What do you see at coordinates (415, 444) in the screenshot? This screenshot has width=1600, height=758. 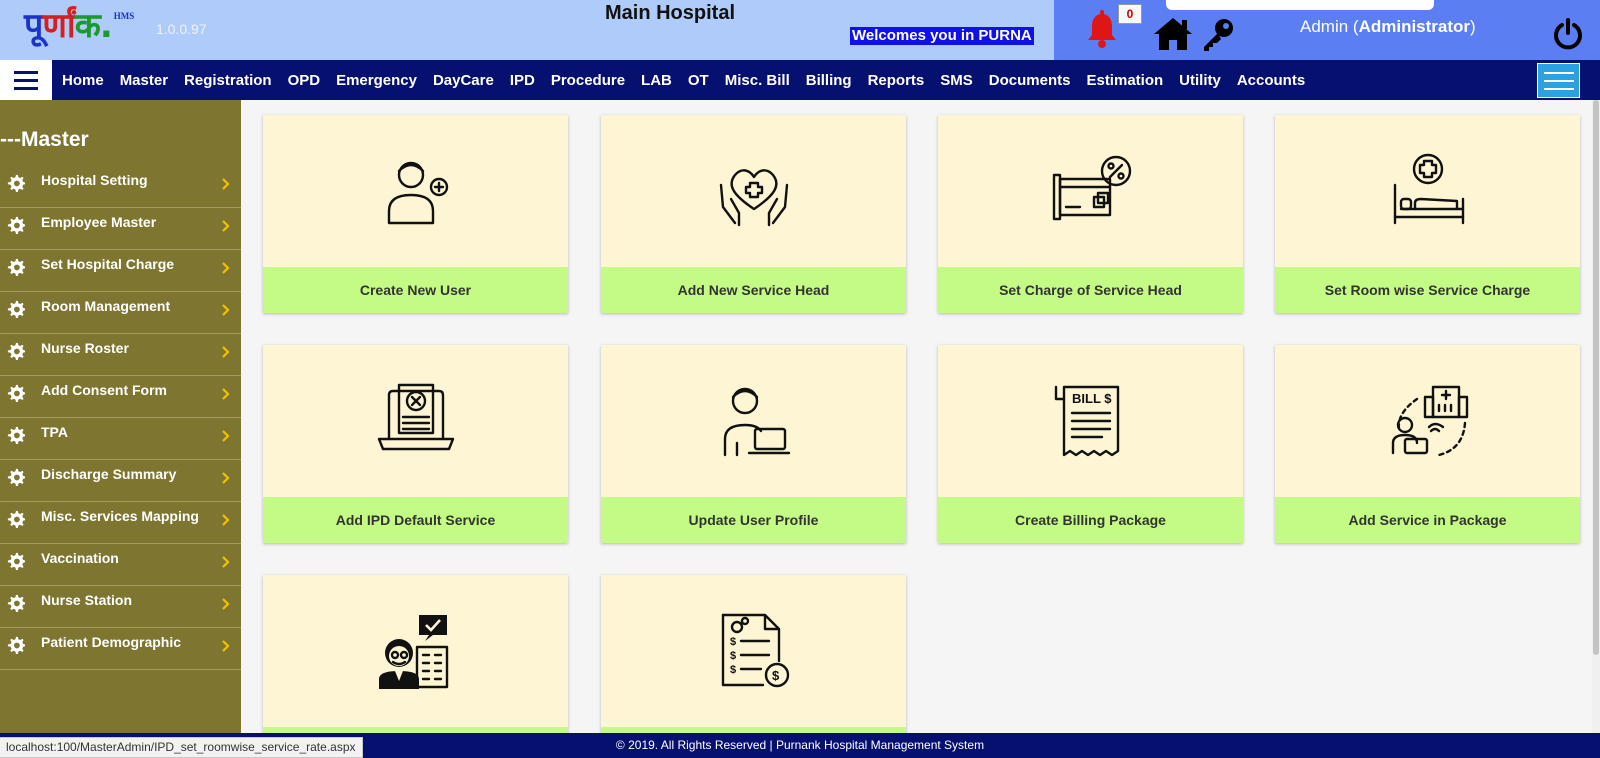 I see `tile-add-ipd-default-service: Add IPD Default Service` at bounding box center [415, 444].